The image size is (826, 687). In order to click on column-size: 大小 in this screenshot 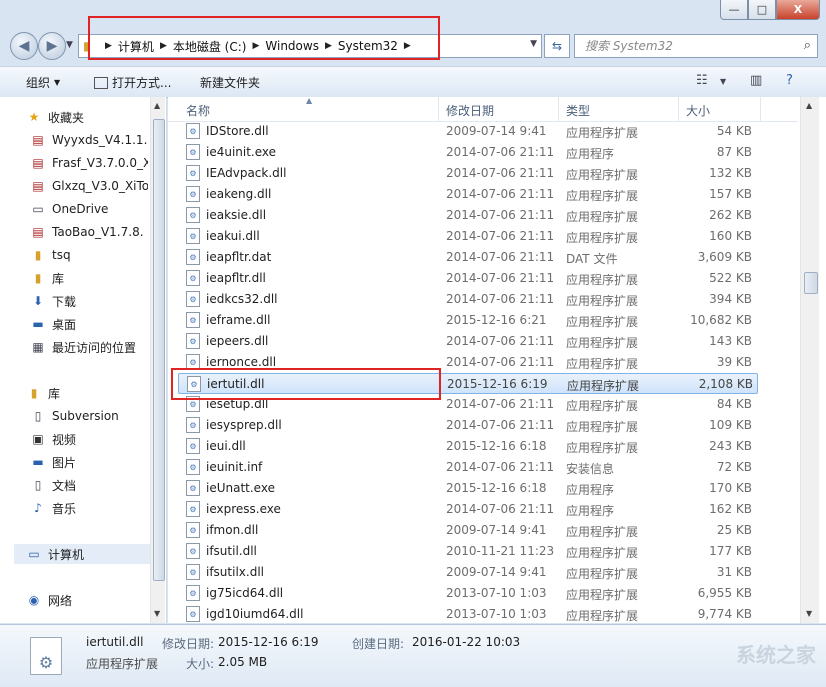, I will do `click(698, 110)`.